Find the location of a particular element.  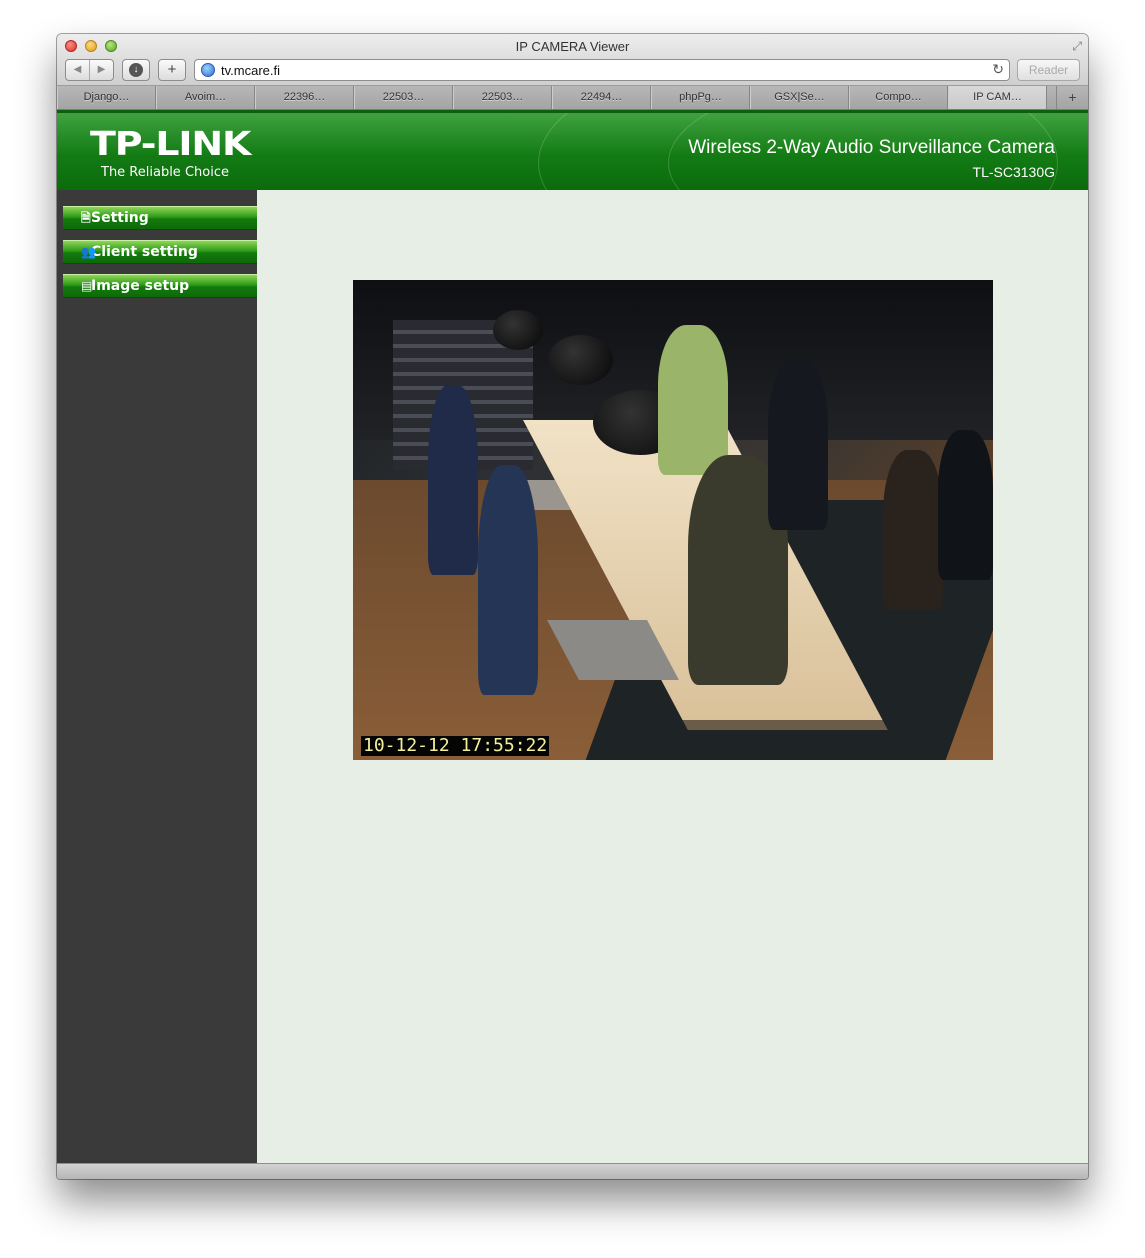

fullscreen-icon: ⤢ is located at coordinates (1077, 46).